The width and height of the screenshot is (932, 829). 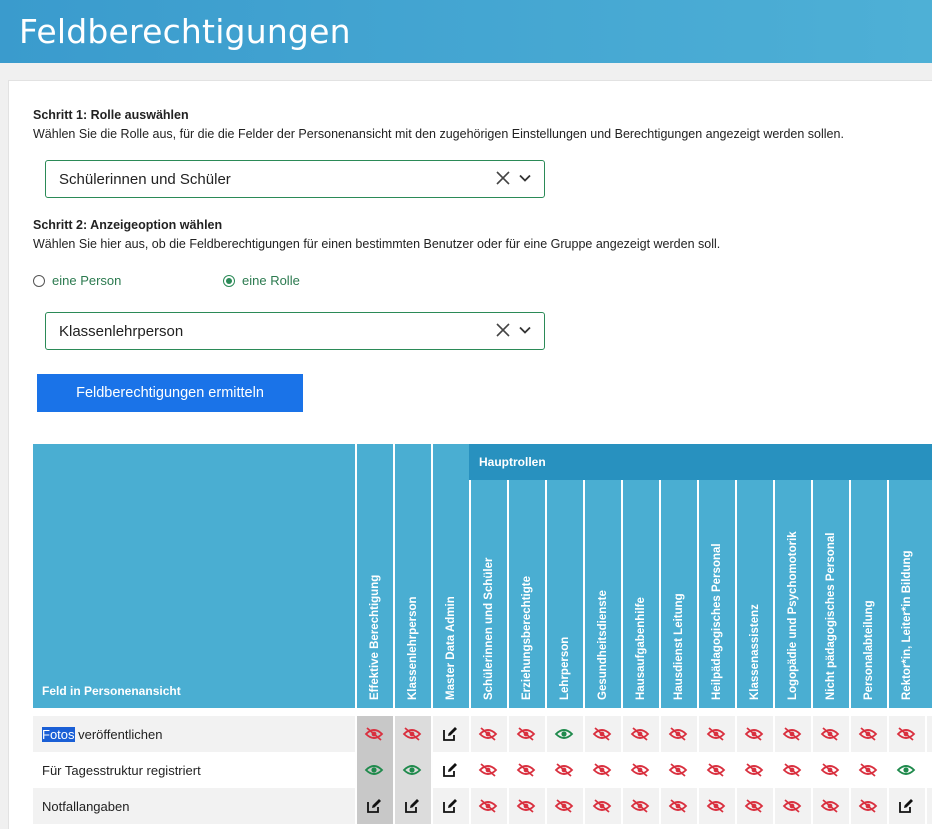 What do you see at coordinates (128, 225) in the screenshot?
I see `step2-title: Schritt 2: Anzeigeoption wählen` at bounding box center [128, 225].